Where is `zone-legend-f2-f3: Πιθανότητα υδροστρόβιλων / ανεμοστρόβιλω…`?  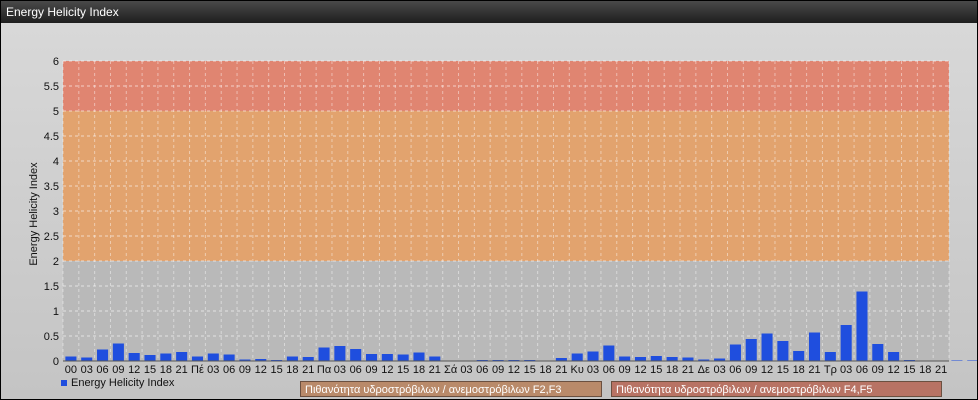 zone-legend-f2-f3: Πιθανότητα υδροστρόβιλων / ανεμοστρόβιλω… is located at coordinates (451, 389).